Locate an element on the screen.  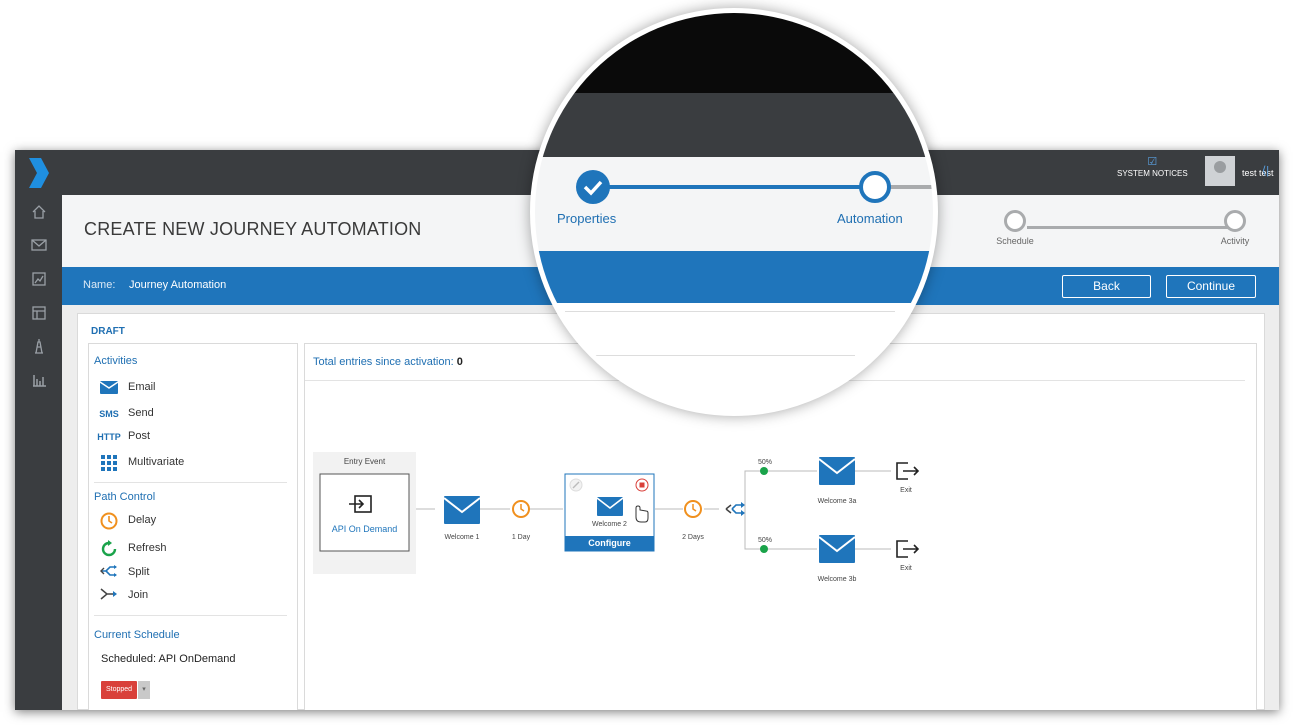
activities-title: Activities is located at coordinates (116, 361).